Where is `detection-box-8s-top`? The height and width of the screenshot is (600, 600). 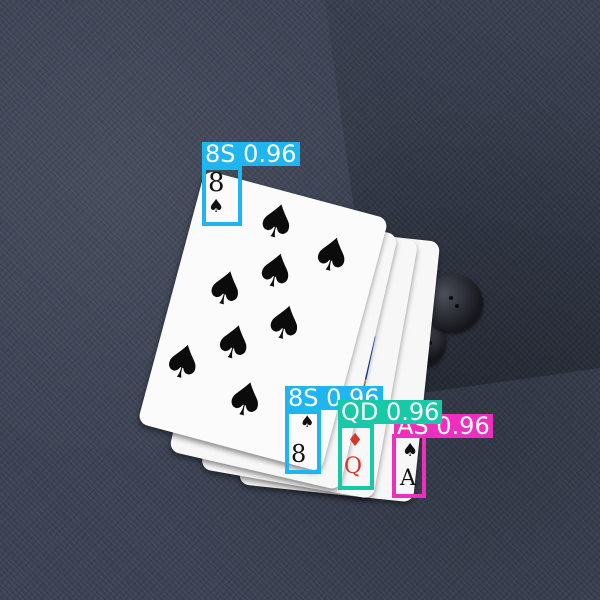 detection-box-8s-top is located at coordinates (222, 196).